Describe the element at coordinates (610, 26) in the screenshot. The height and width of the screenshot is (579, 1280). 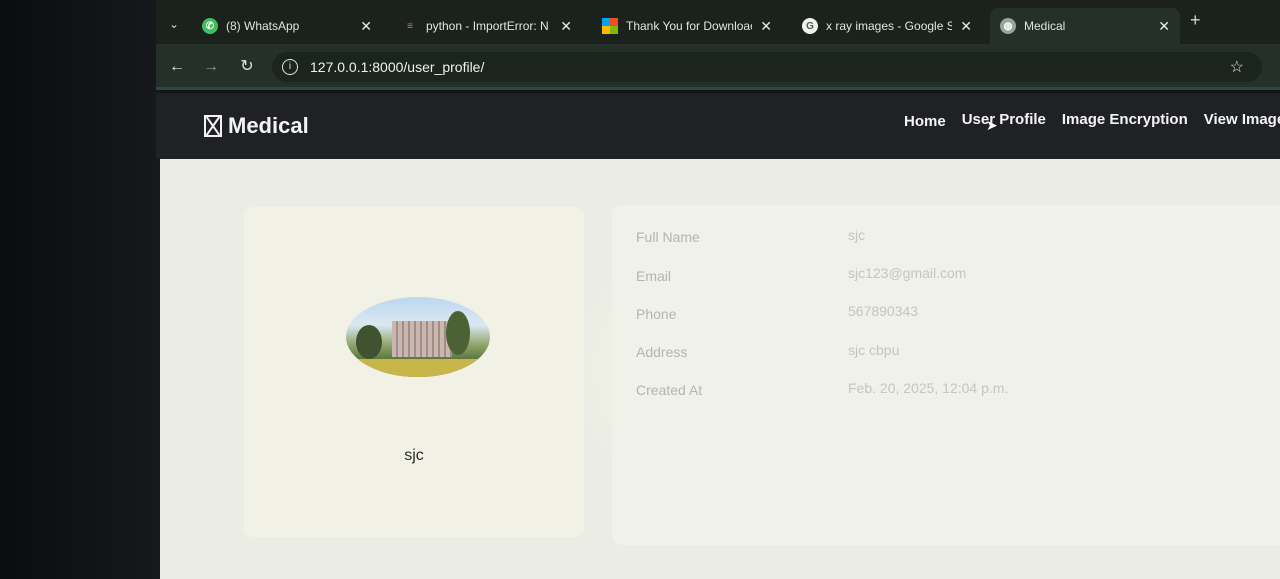
I see `microsoft-icon` at that location.